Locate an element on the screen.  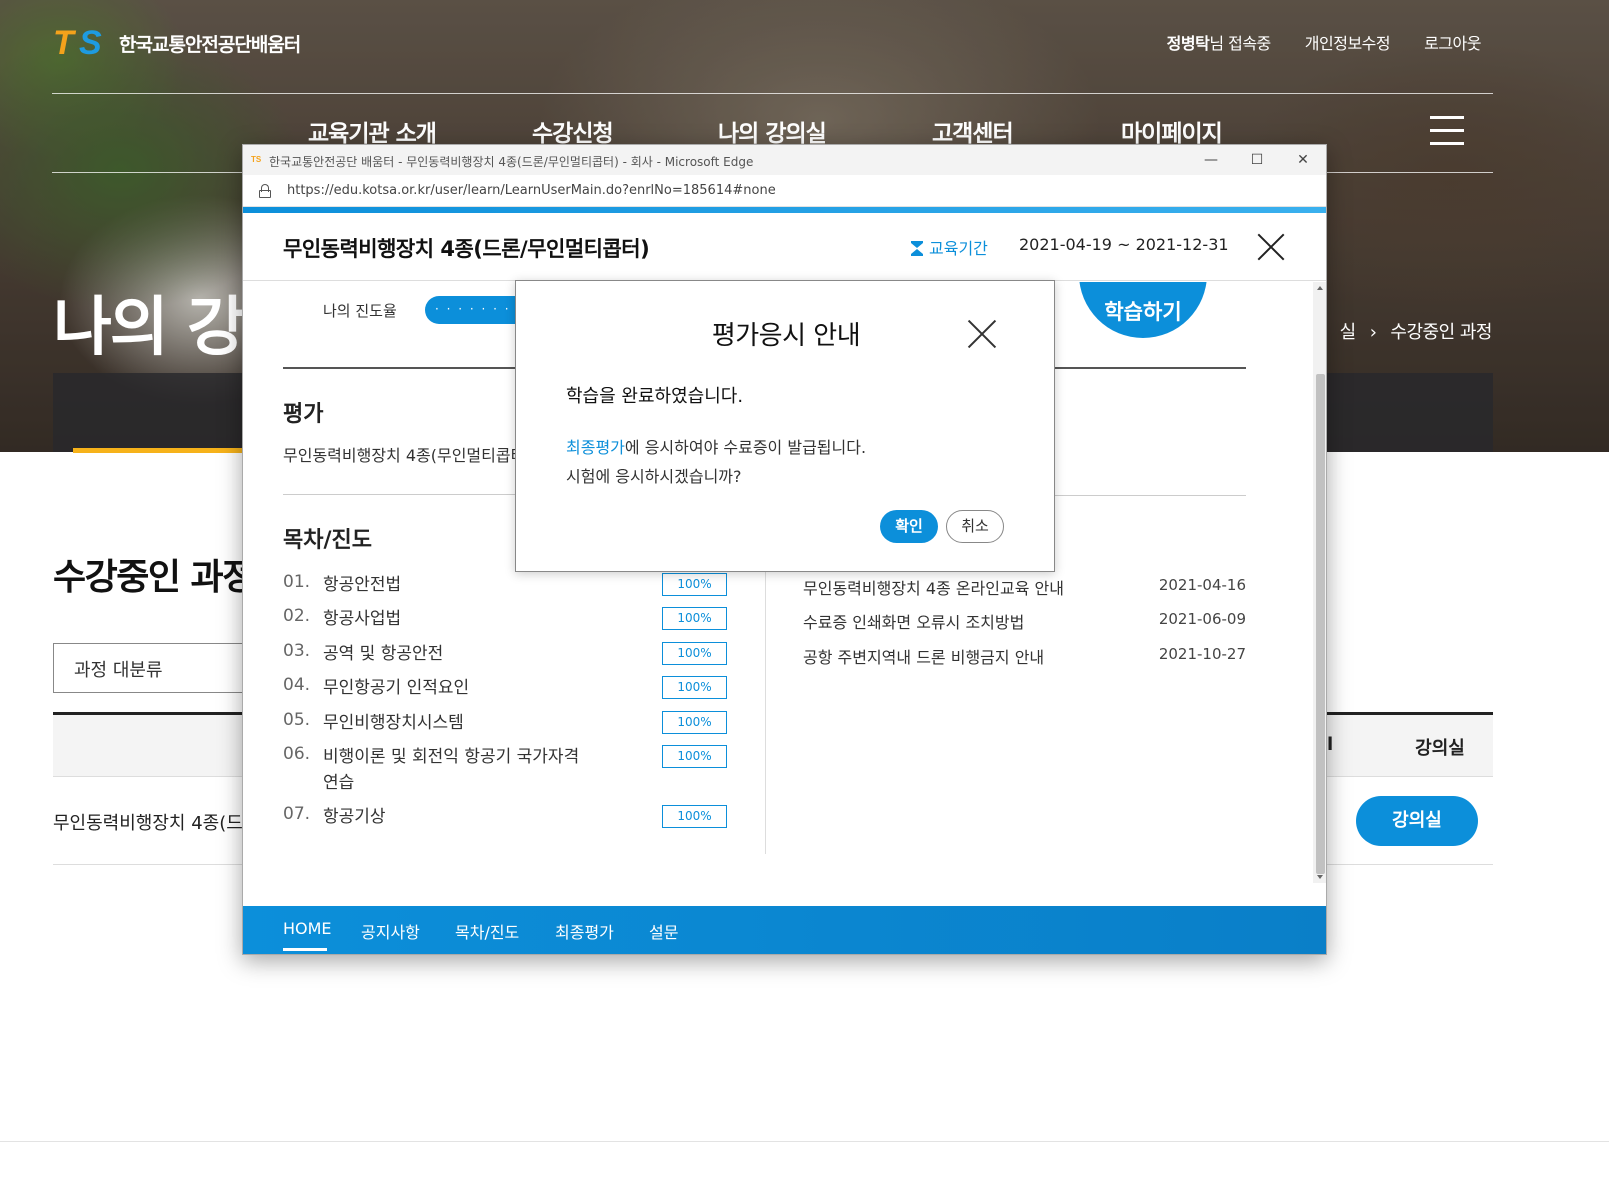
scroll-up-icon is located at coordinates (1320, 288).